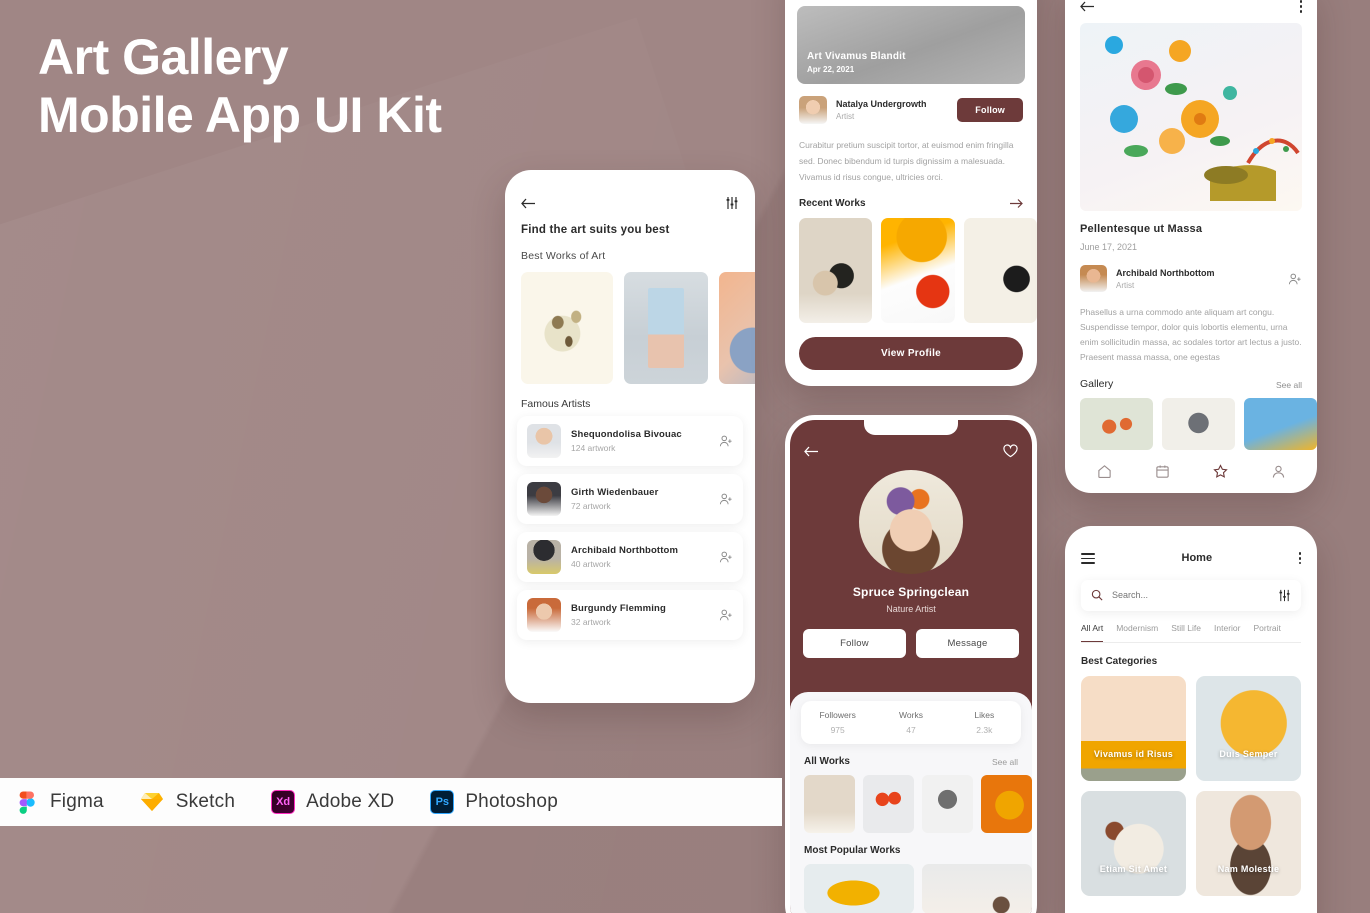 The image size is (1370, 913). What do you see at coordinates (856, 56) in the screenshot?
I see `artwork-title: Art Vivamus Blandit` at bounding box center [856, 56].